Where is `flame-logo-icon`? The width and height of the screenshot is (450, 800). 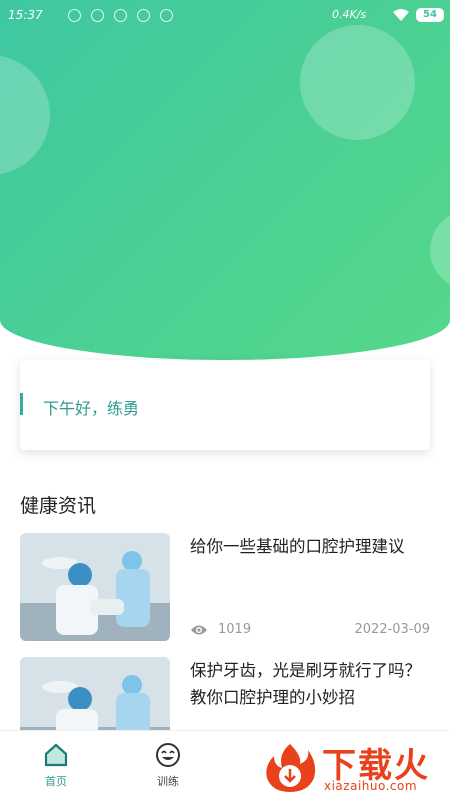
flame-logo-icon is located at coordinates (291, 768).